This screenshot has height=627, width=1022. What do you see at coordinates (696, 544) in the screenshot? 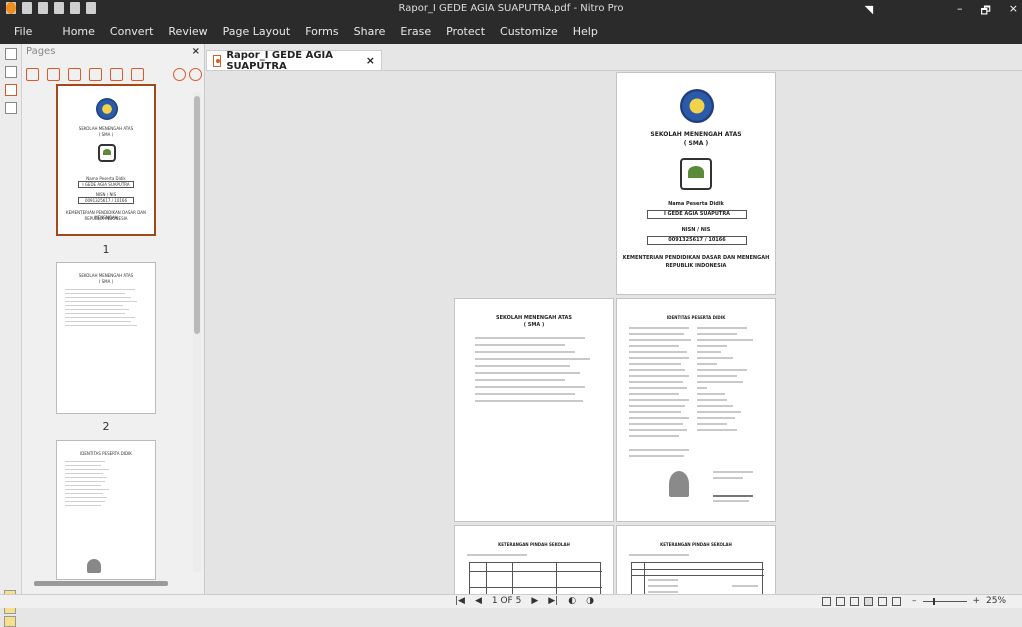
I see `page5-title: KETERANGAN PINDAH SEKOLAH` at bounding box center [696, 544].